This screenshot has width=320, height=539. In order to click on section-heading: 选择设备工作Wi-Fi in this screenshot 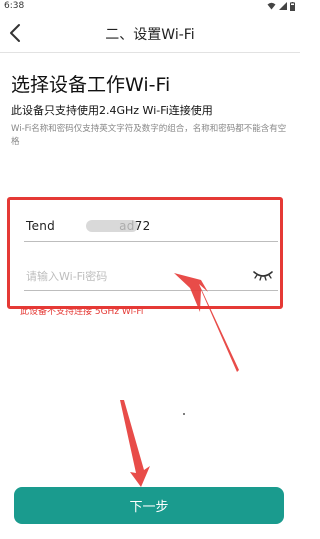, I will do `click(91, 85)`.